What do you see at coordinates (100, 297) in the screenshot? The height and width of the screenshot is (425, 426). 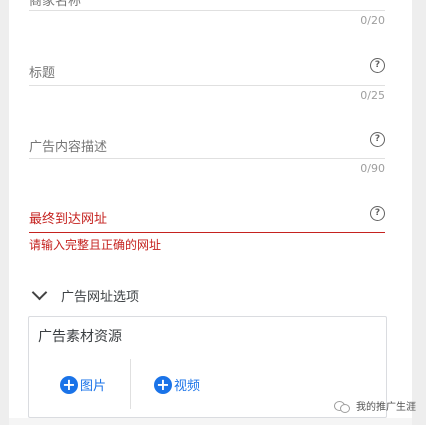 I see `url-options-label: 广告网址选项` at bounding box center [100, 297].